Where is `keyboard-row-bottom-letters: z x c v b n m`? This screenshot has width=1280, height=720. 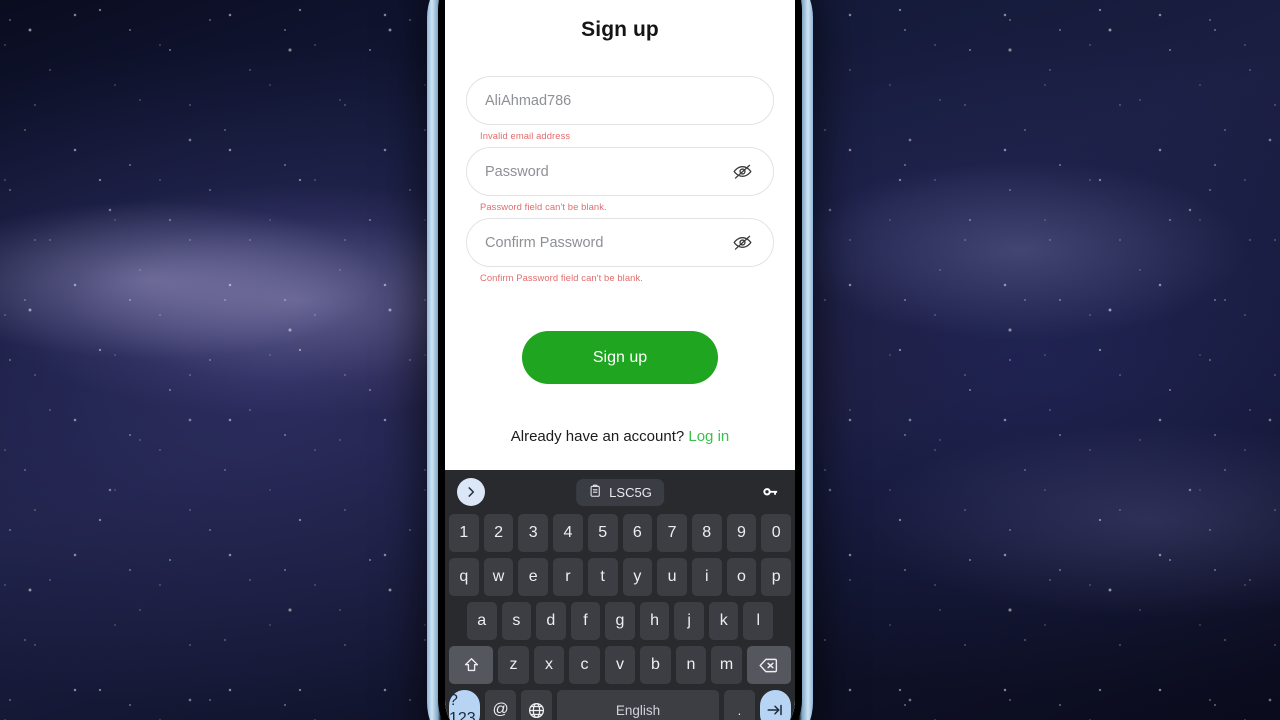 keyboard-row-bottom-letters: z x c v b n m is located at coordinates (620, 665).